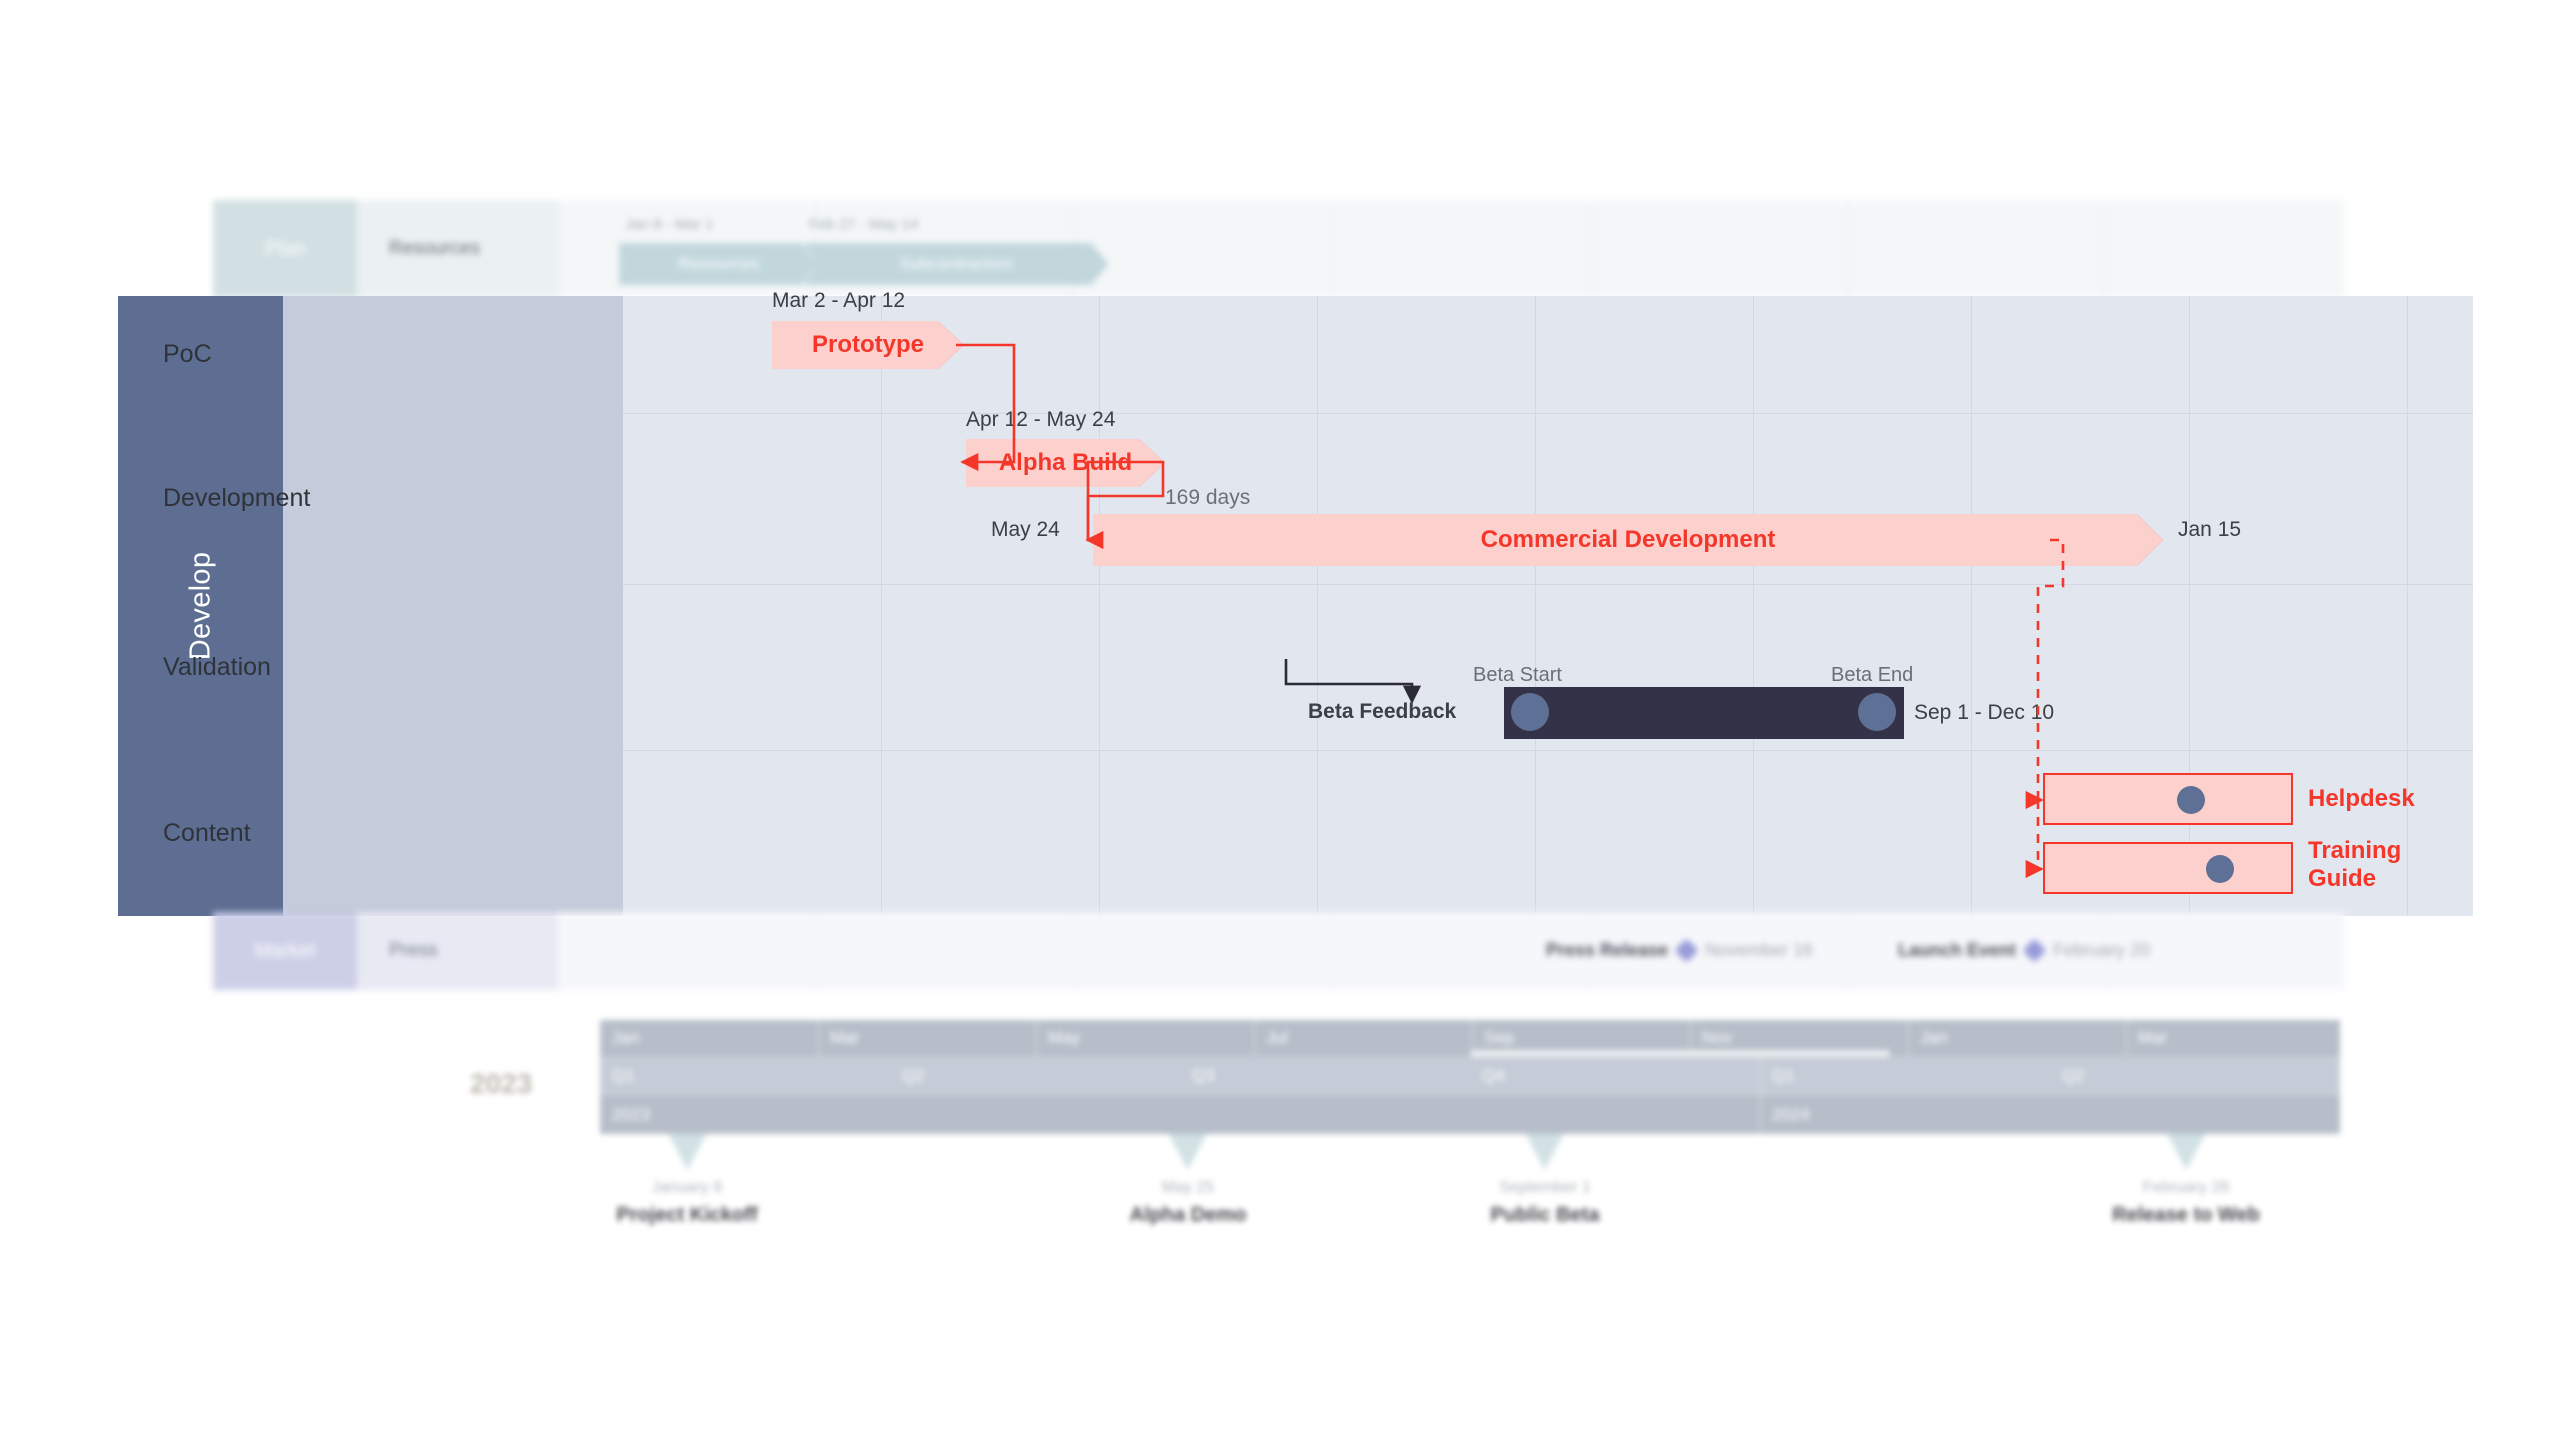 This screenshot has width=2560, height=1440. Describe the element at coordinates (669, 224) in the screenshot. I see `plan-bar-date-resources: Jan 8 - Mar 1` at that location.